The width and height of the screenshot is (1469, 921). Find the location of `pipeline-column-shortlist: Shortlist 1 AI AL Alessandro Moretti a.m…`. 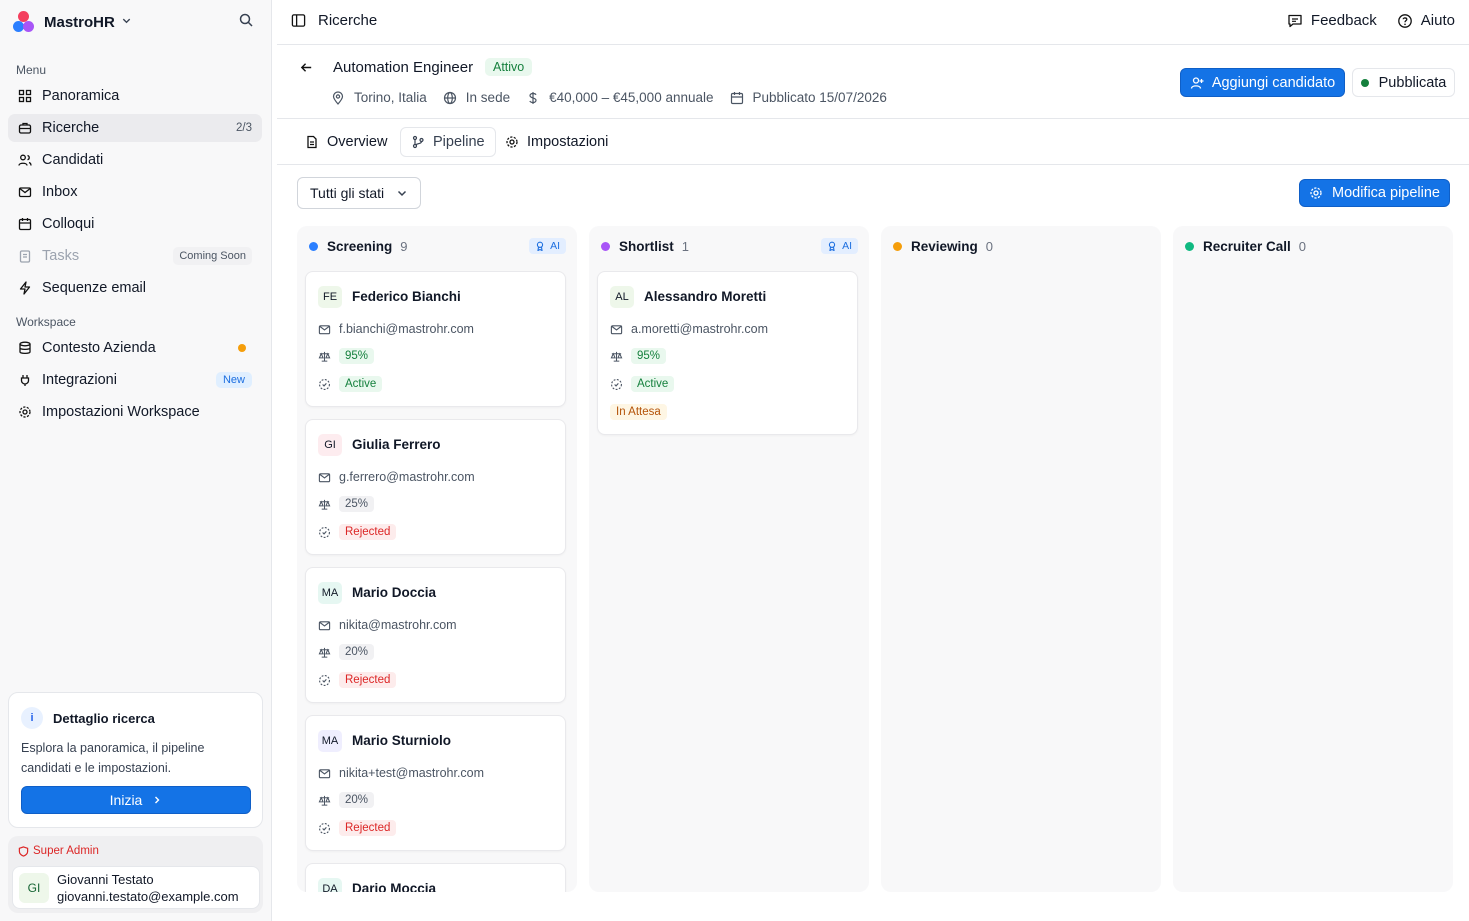

pipeline-column-shortlist: Shortlist 1 AI AL Alessandro Moretti a.m… is located at coordinates (729, 559).